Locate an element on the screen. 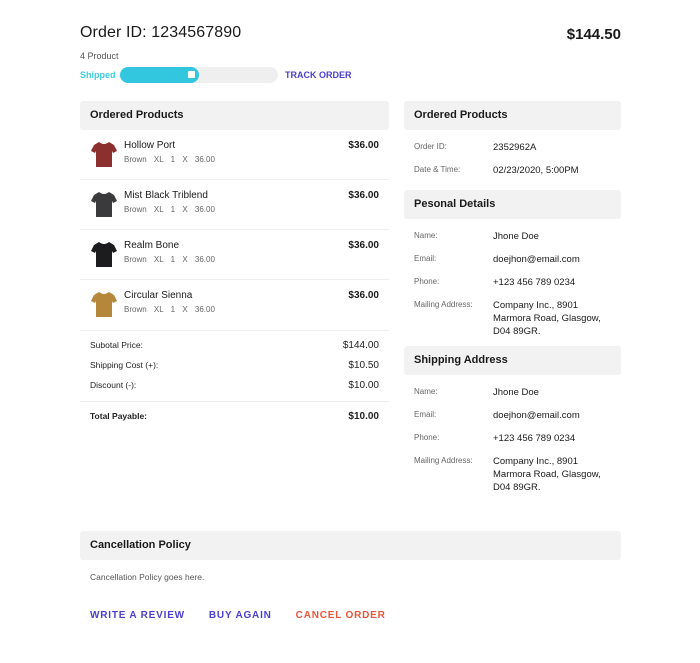 This screenshot has width=700, height=663. order-title: Order ID: 1234567890 is located at coordinates (161, 32).